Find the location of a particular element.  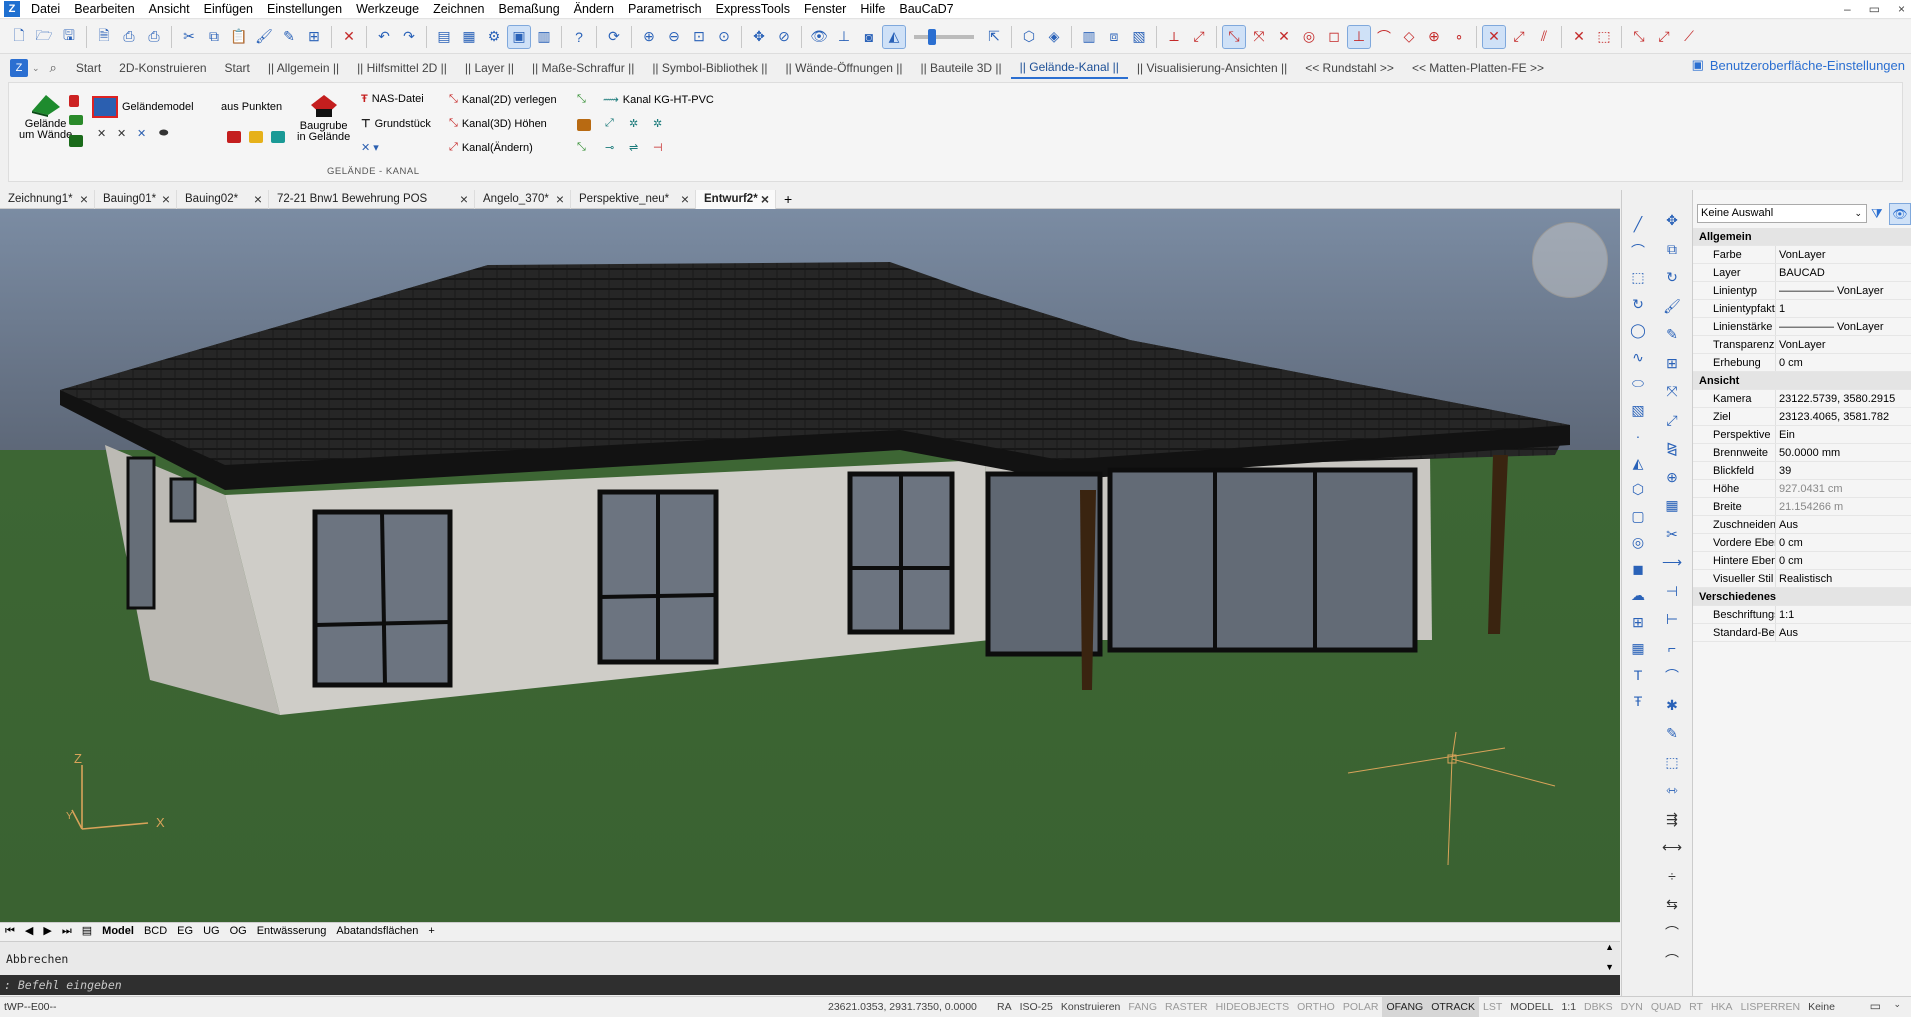

redo-icon: ↷ is located at coordinates (409, 37).